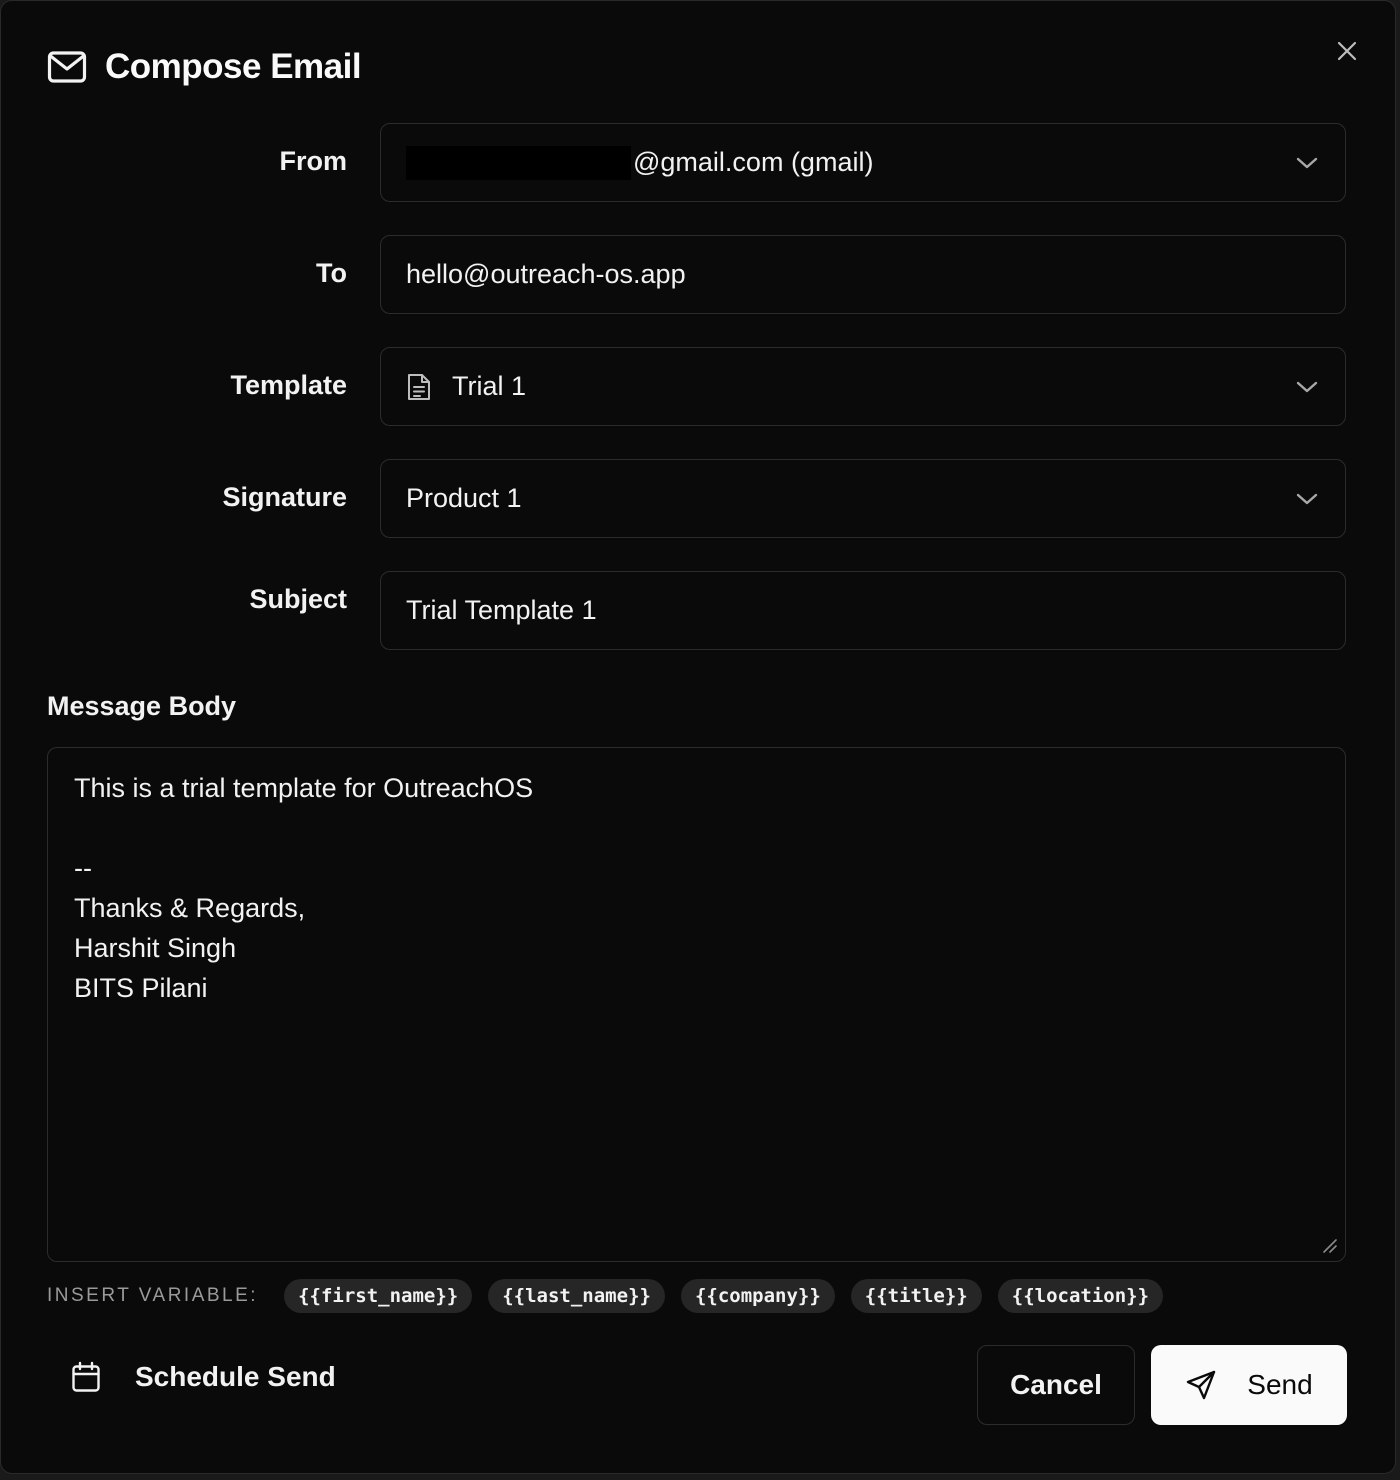 The image size is (1400, 1480). Describe the element at coordinates (233, 66) in the screenshot. I see `dialog-title: Compose Email` at that location.